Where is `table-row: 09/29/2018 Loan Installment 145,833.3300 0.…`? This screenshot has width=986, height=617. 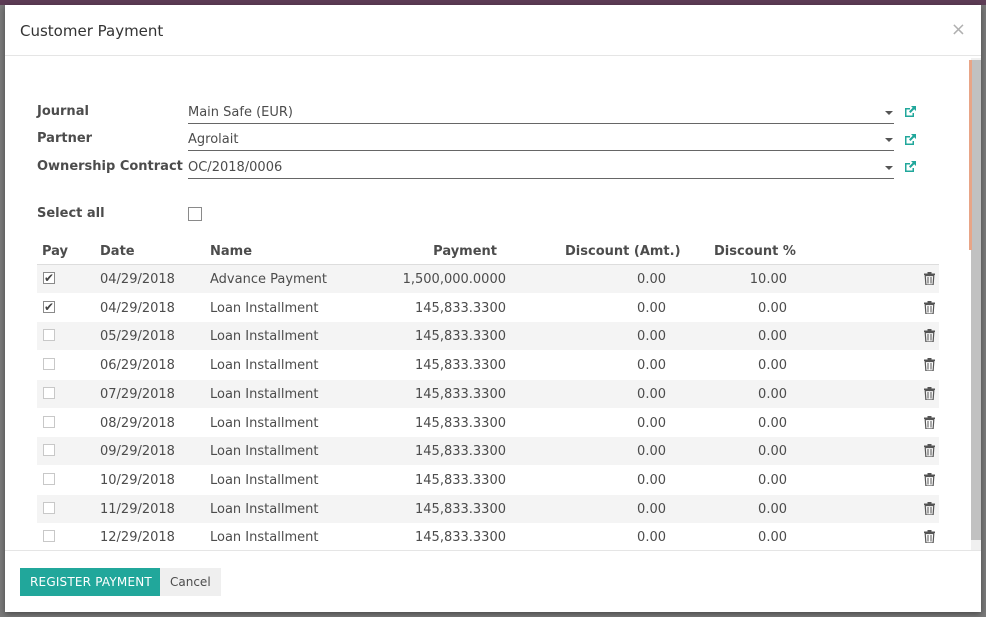
table-row: 09/29/2018 Loan Installment 145,833.3300 0.… is located at coordinates (488, 451).